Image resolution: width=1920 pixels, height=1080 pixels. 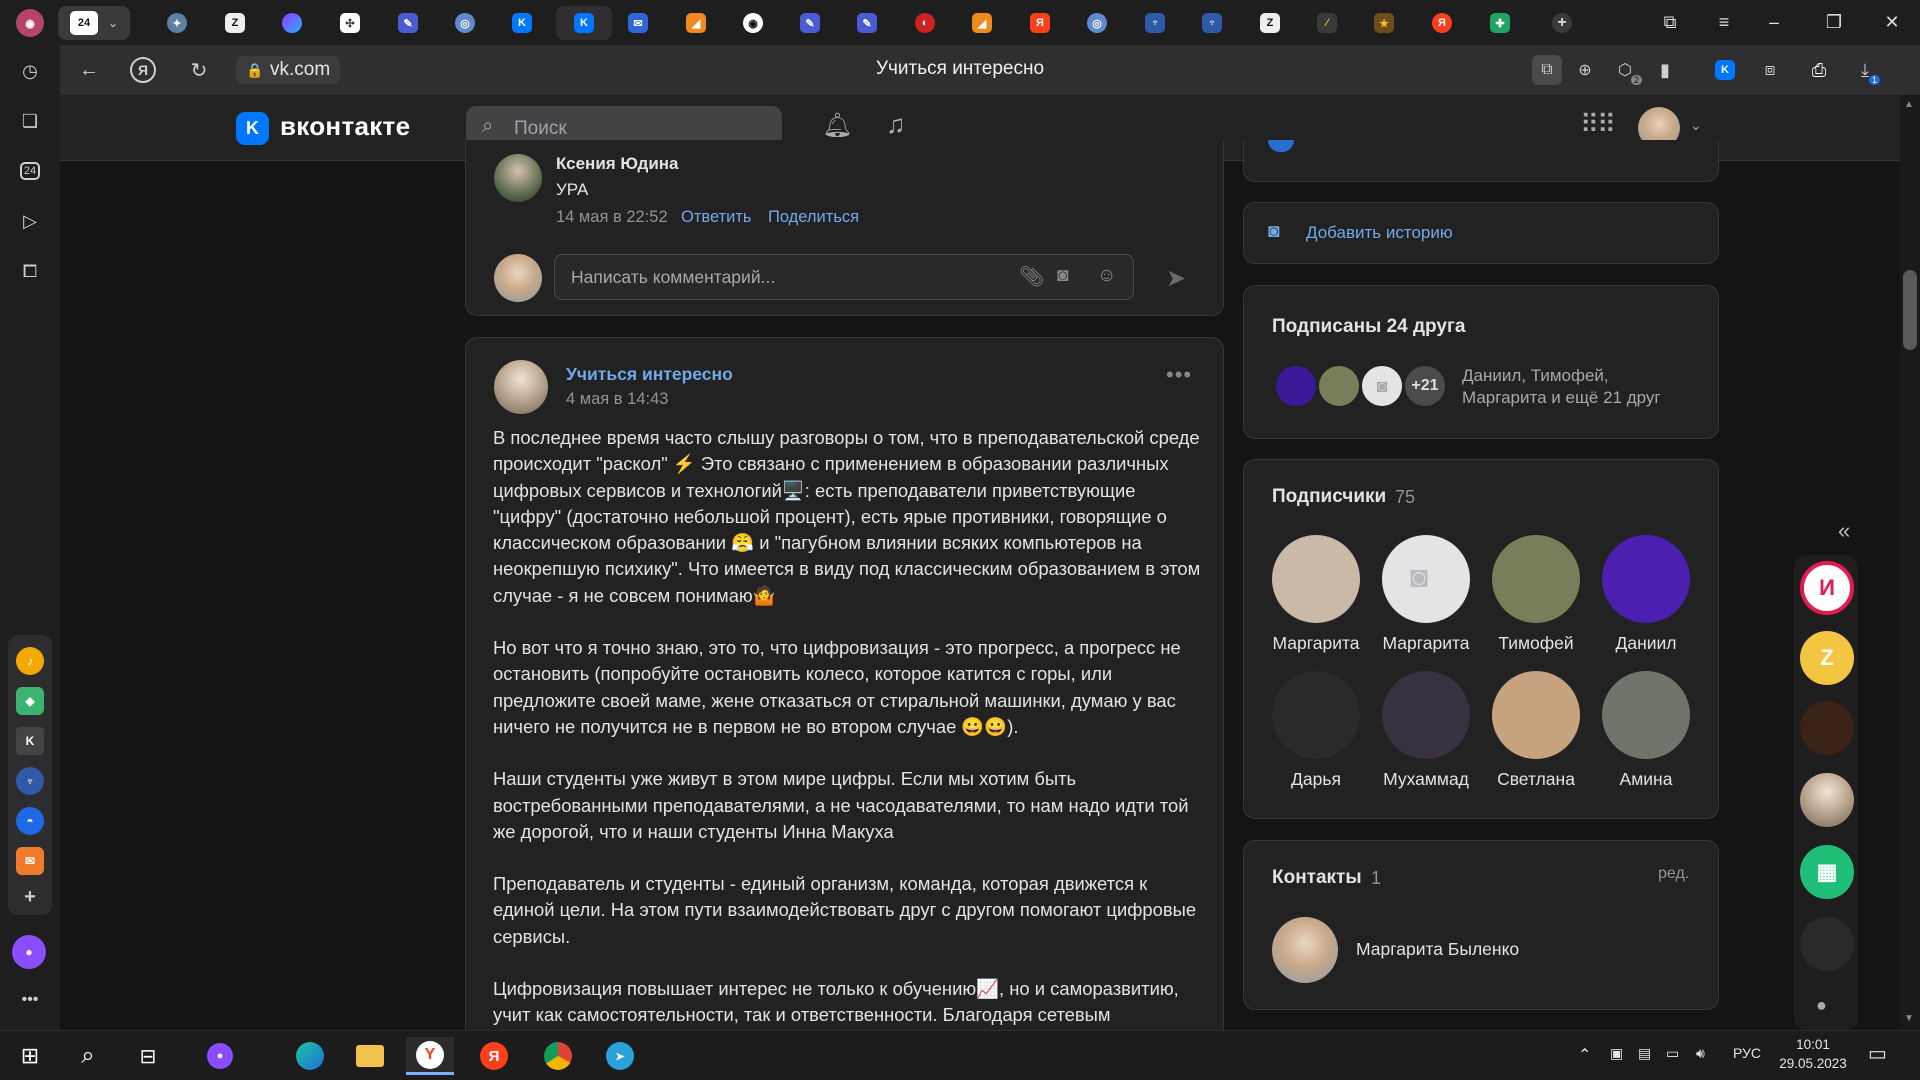 What do you see at coordinates (1437, 949) in the screenshot?
I see `contact-name: Маргарита Быленко` at bounding box center [1437, 949].